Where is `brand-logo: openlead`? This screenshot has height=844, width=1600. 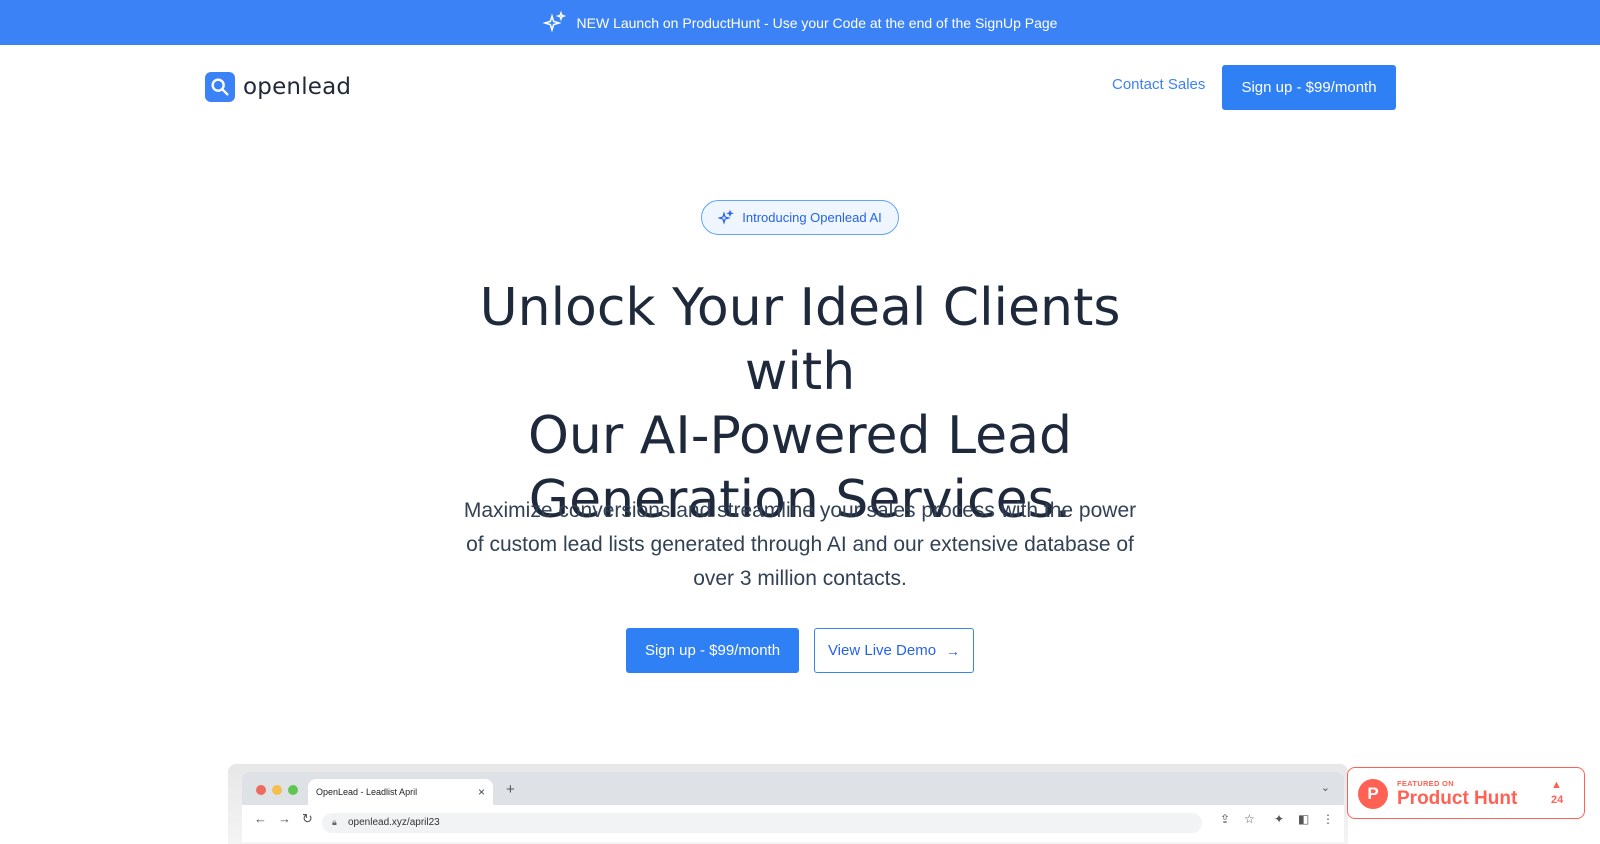 brand-logo: openlead is located at coordinates (278, 87).